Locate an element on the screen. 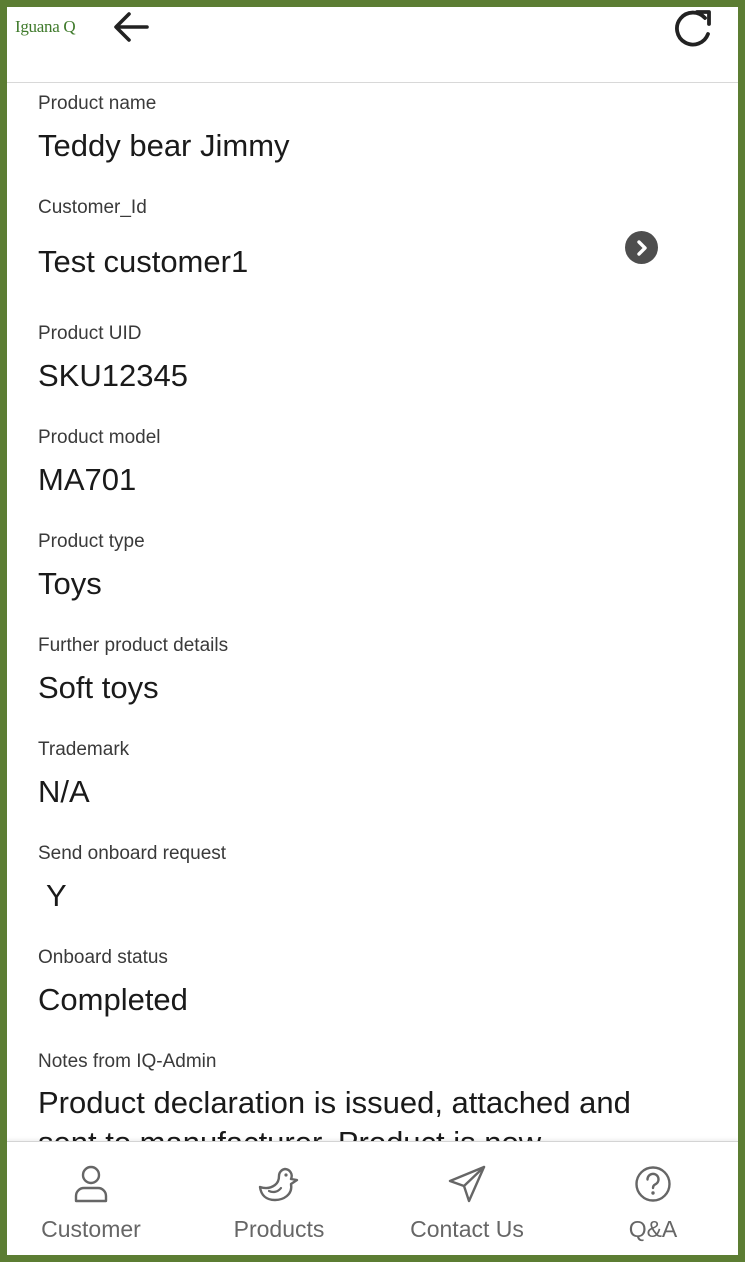 The image size is (745, 1262). field-value: Teddy bear Jimmy is located at coordinates (164, 145).